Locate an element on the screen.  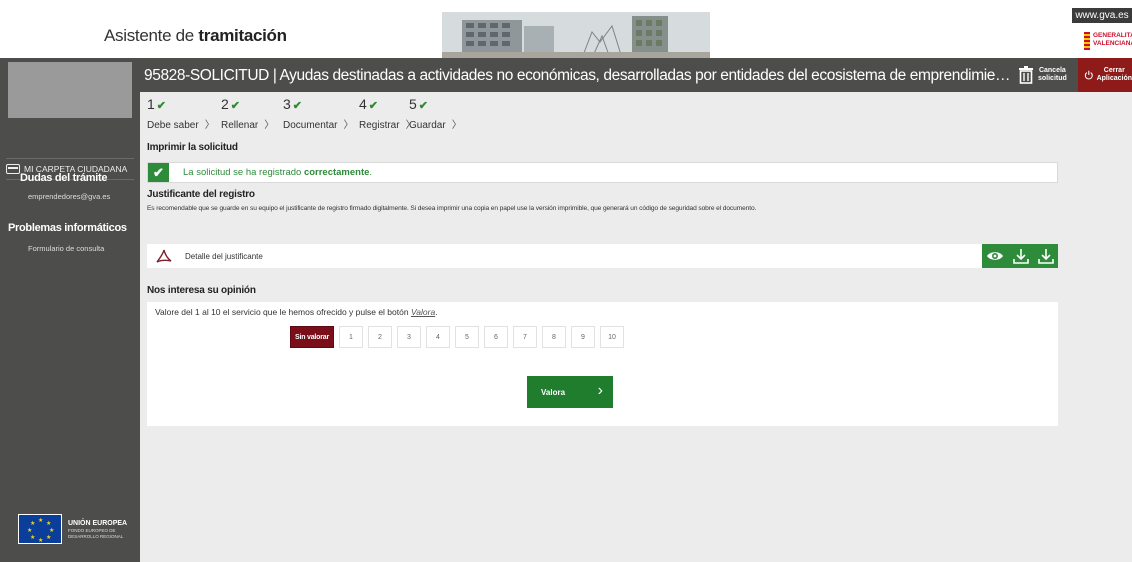
problemas-heading: Problemas informáticos is located at coordinates (67, 228).